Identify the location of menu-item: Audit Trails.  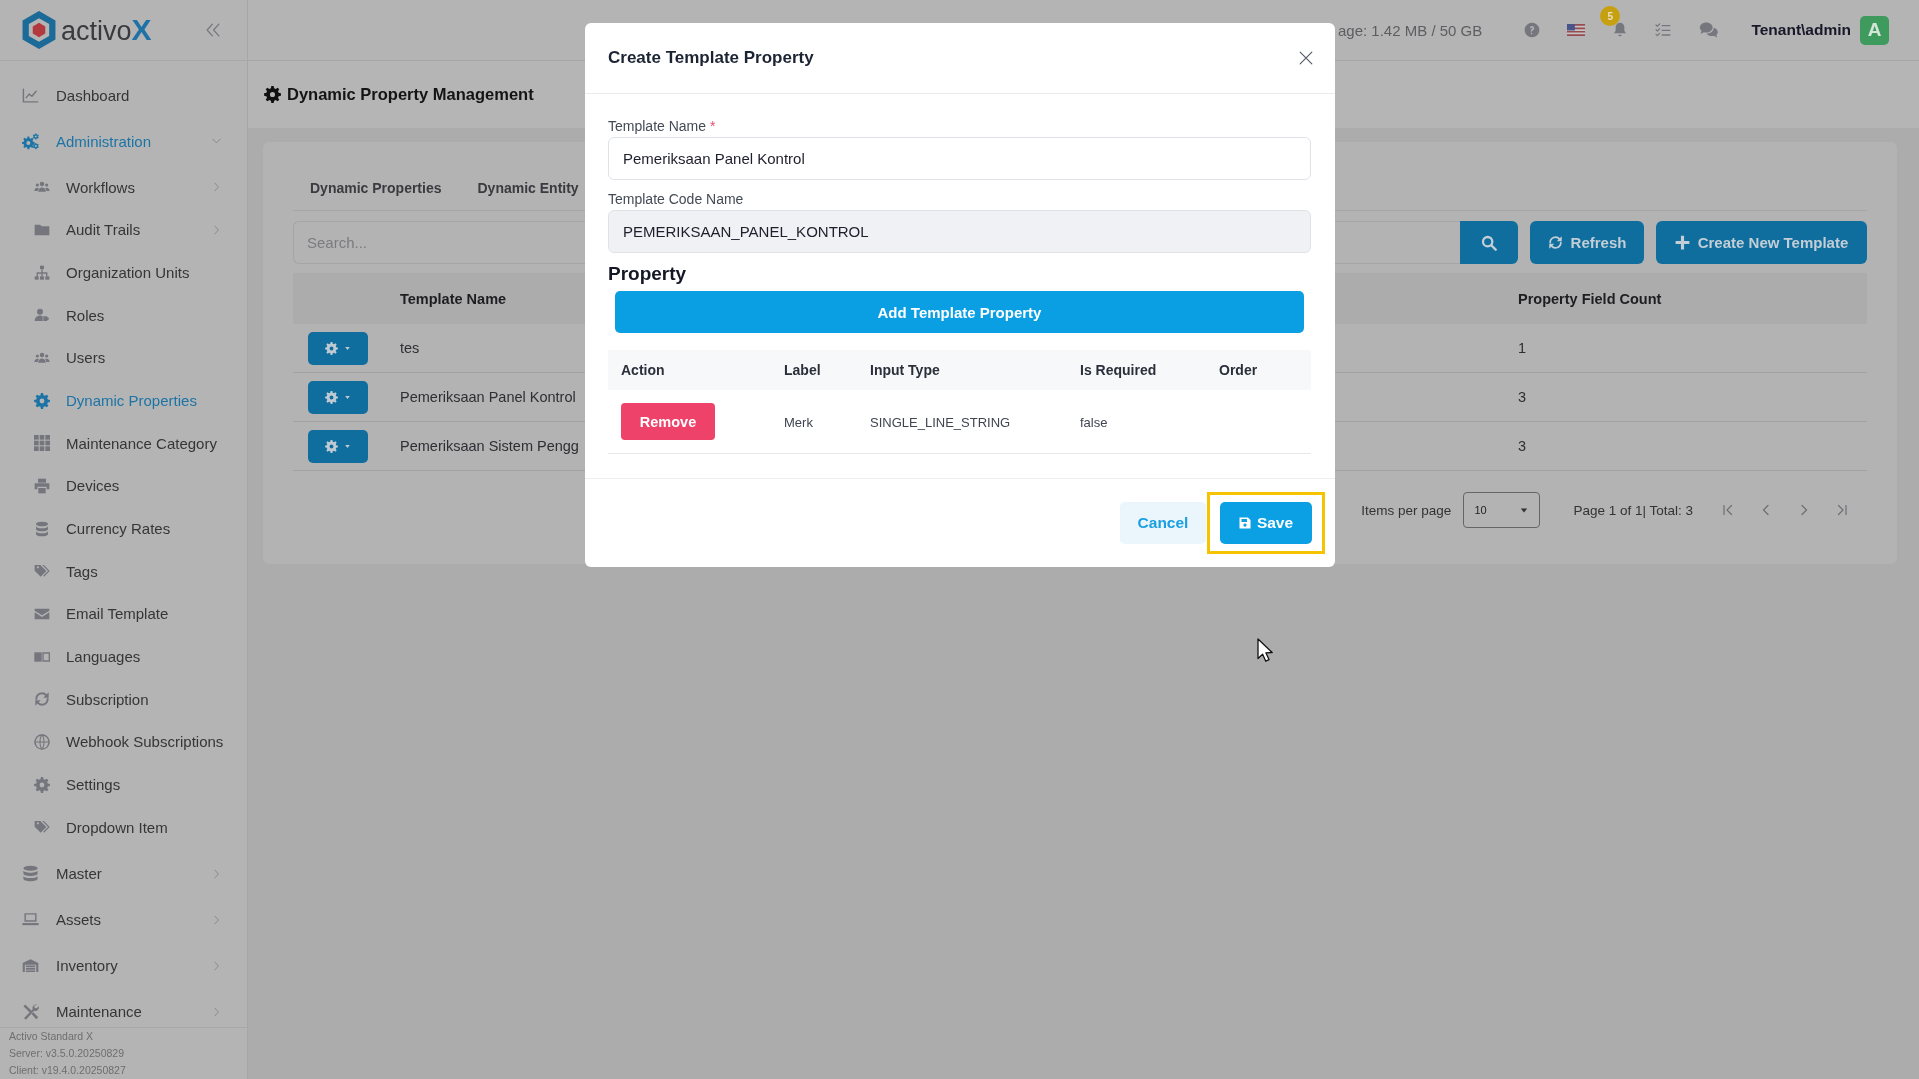
(123, 230).